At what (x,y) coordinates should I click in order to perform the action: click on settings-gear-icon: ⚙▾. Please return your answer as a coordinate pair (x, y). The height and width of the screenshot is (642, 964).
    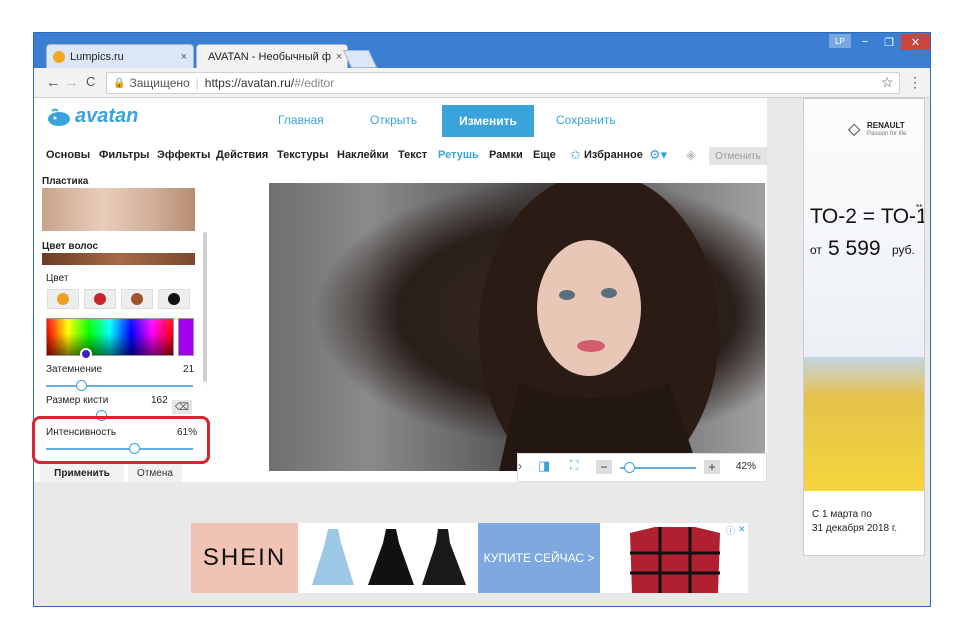
    Looking at the image, I should click on (658, 155).